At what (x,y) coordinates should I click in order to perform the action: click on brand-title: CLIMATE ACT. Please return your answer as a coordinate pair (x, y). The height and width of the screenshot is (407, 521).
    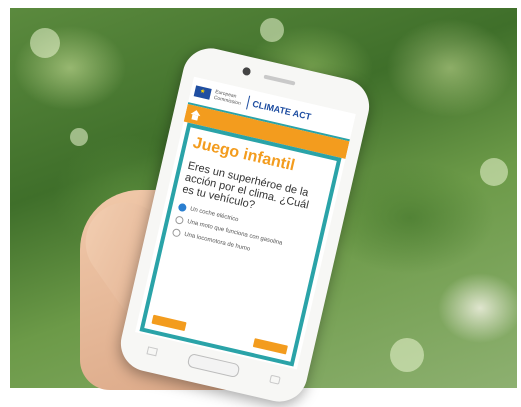
    Looking at the image, I should click on (281, 110).